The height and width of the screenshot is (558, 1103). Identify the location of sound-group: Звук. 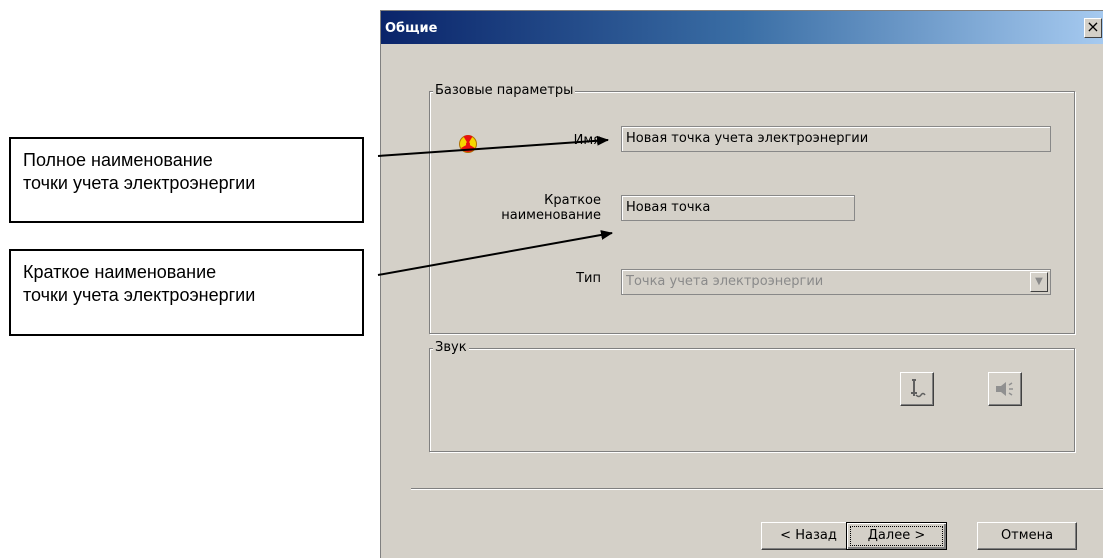
(752, 396).